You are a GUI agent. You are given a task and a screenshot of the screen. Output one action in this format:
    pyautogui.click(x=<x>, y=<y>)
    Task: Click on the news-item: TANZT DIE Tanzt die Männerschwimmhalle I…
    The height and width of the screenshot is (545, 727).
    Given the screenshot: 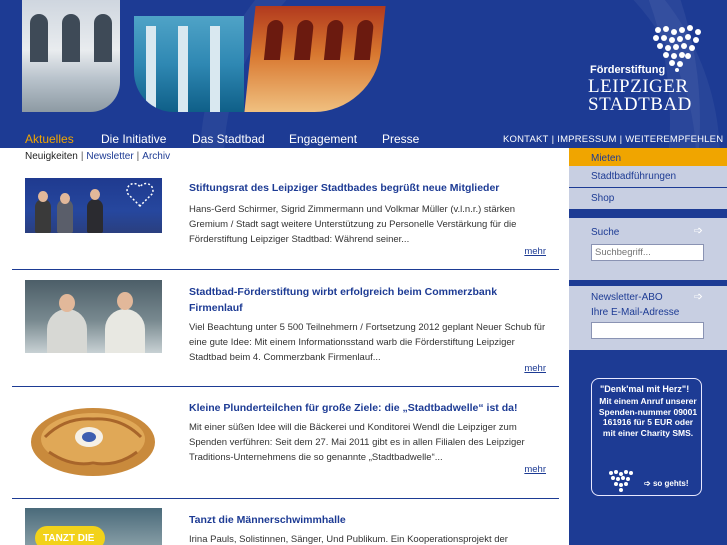 What is the action you would take?
    pyautogui.click(x=285, y=522)
    